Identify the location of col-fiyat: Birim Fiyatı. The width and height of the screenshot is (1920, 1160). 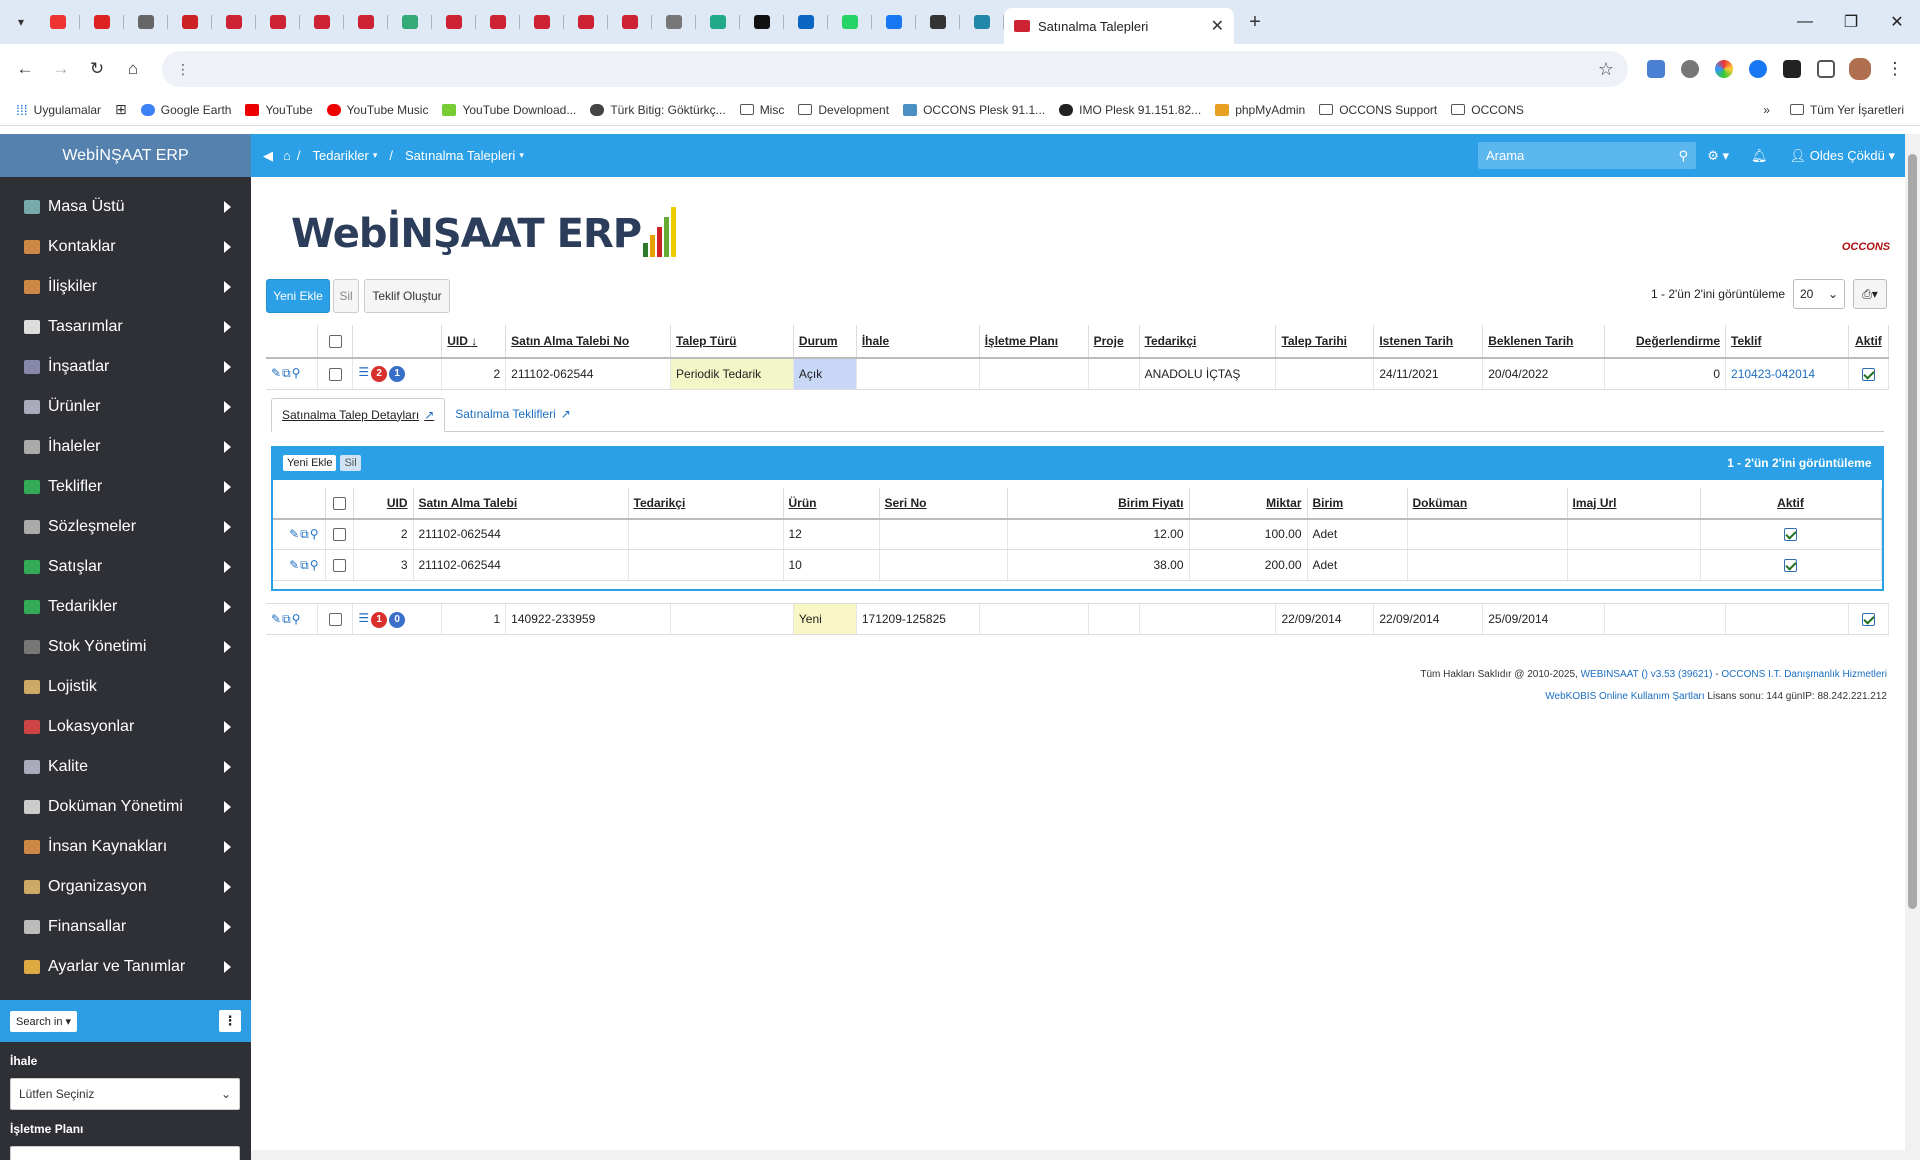
(1098, 503).